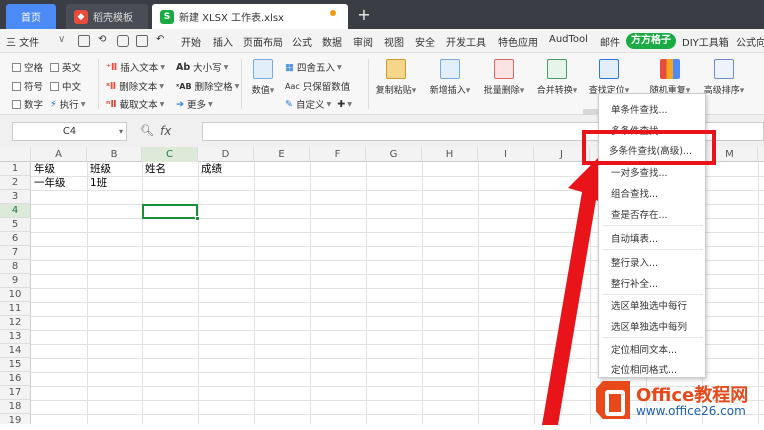 The width and height of the screenshot is (764, 430). I want to click on zoom-search-icon: 🔍︎, so click(147, 130).